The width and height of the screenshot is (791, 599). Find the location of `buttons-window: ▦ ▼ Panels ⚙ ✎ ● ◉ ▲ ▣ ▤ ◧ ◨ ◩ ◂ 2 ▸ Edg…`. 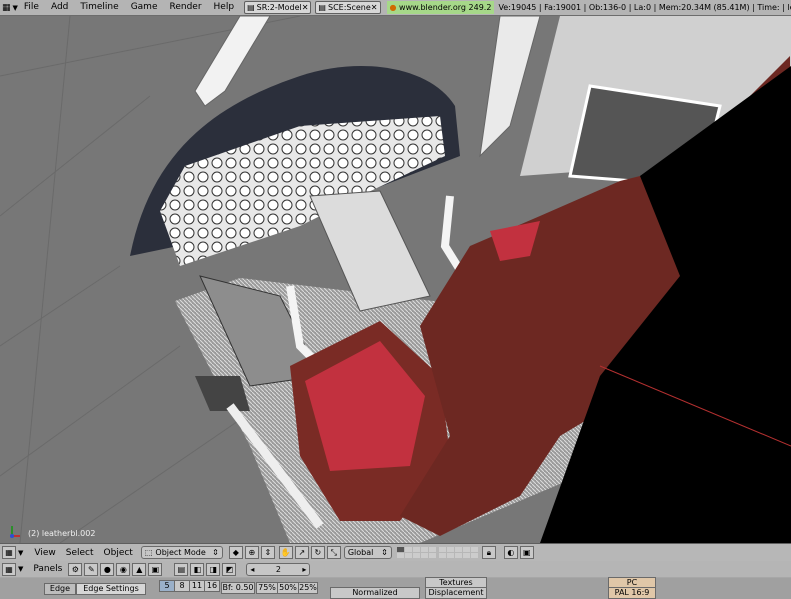

buttons-window: ▦ ▼ Panels ⚙ ✎ ● ◉ ▲ ▣ ▤ ◧ ◨ ◩ ◂ 2 ▸ Edg… is located at coordinates (395, 580).